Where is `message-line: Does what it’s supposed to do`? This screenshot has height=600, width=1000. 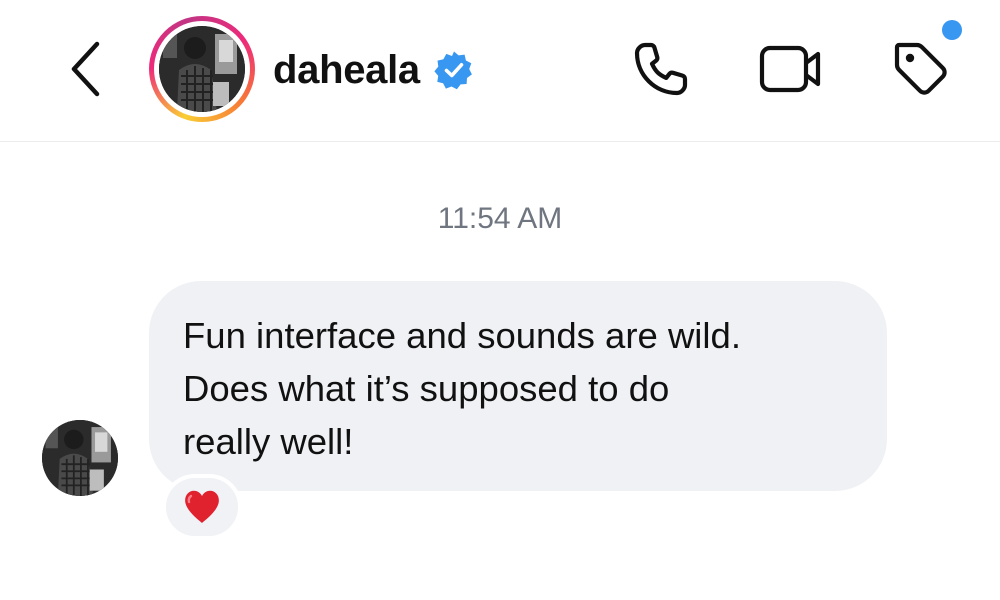
message-line: Does what it’s supposed to do is located at coordinates (426, 388).